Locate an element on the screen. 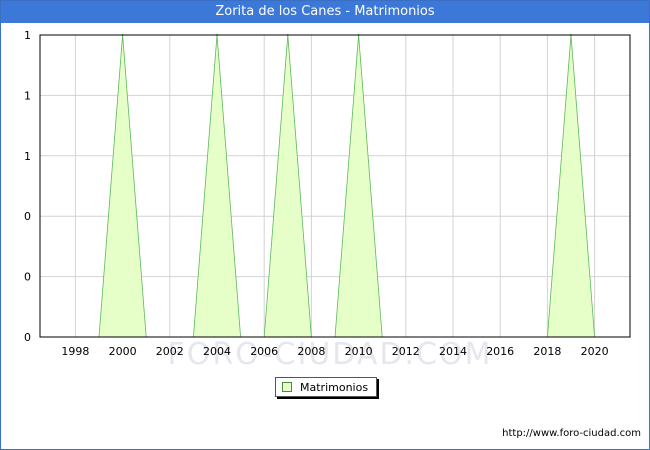  x-tick-label: 2004 is located at coordinates (217, 351).